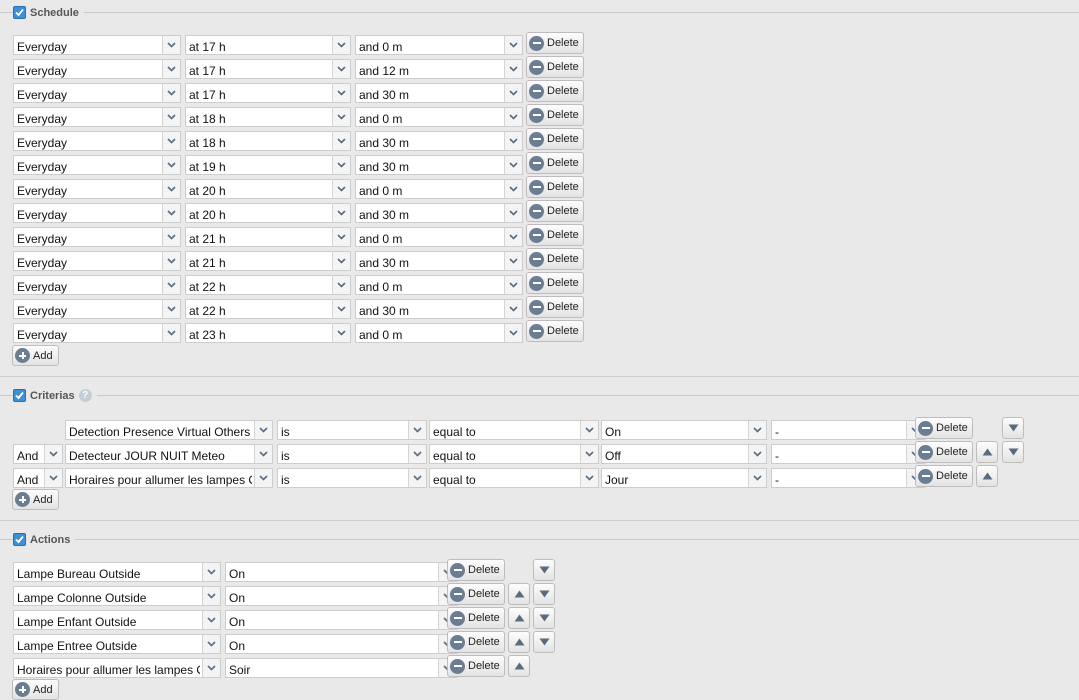 The height and width of the screenshot is (700, 1079). Describe the element at coordinates (117, 620) in the screenshot. I see `action-device-select: Lampe Enfant Outside` at that location.